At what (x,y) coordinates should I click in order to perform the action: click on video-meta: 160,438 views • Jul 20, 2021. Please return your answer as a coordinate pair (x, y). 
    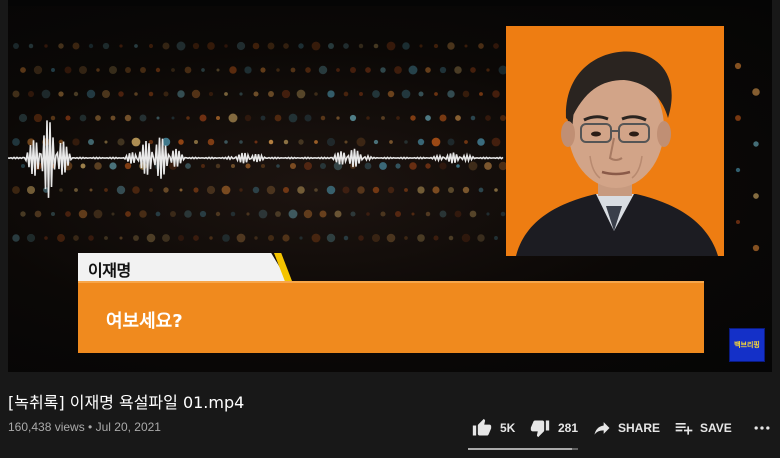
    Looking at the image, I should click on (84, 427).